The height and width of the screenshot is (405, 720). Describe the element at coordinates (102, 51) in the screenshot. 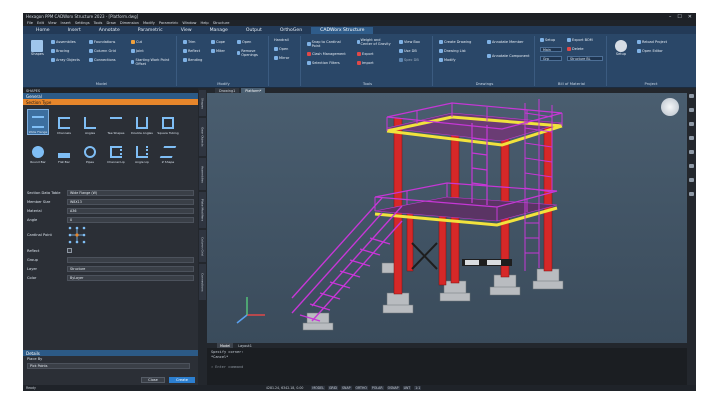

I see `column-grid-button: Column Grid` at that location.